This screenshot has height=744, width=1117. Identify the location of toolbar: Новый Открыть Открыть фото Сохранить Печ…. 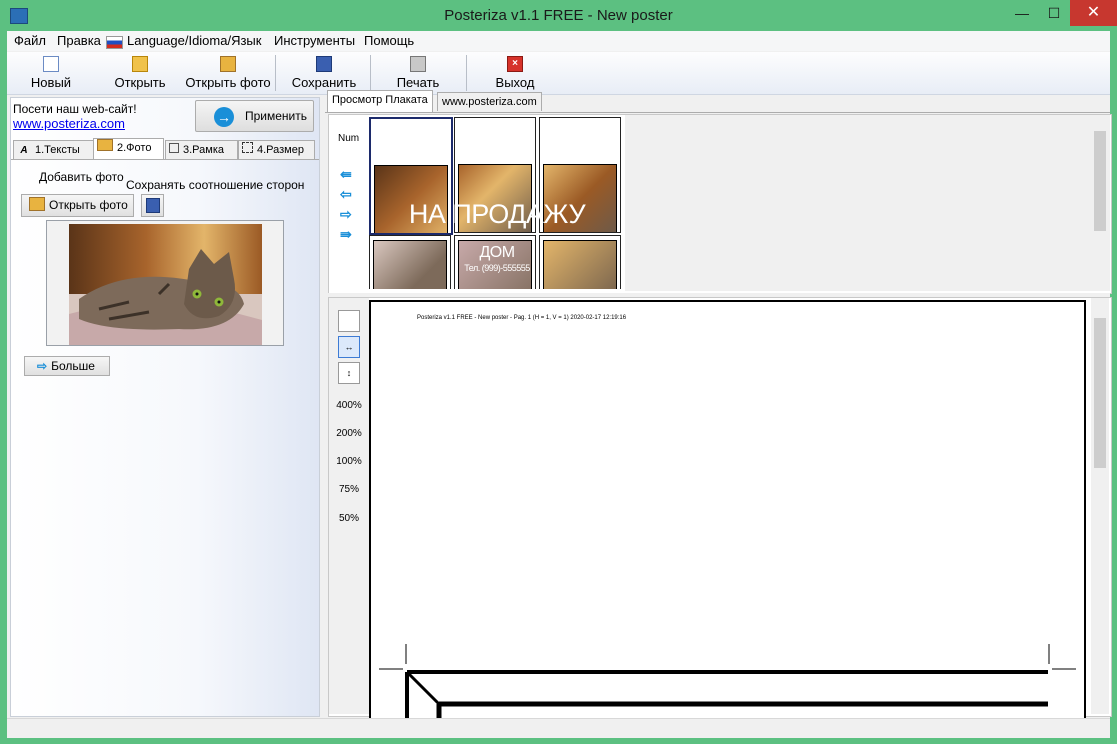
(558, 73).